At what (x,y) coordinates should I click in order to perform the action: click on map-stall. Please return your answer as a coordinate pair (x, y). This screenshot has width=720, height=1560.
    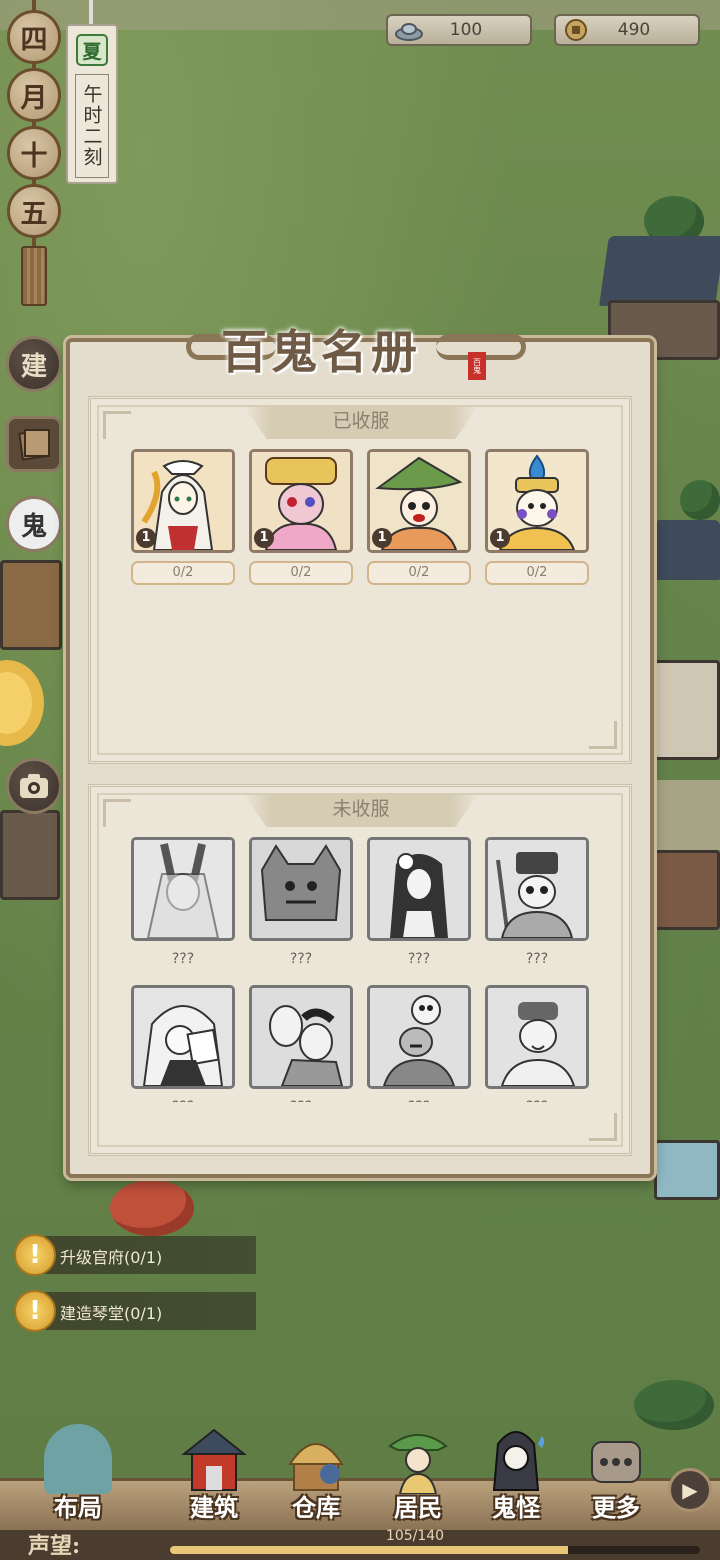
    Looking at the image, I should click on (687, 1170).